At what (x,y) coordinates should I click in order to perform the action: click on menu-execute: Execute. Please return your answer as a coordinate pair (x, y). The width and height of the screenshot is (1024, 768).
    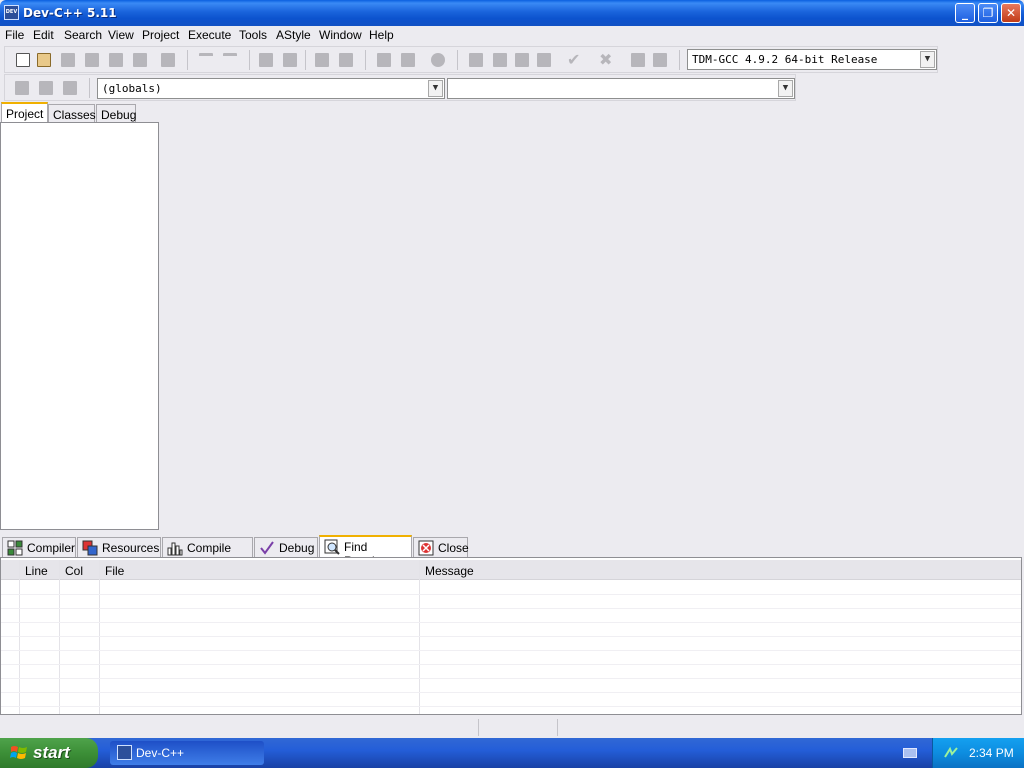
    Looking at the image, I should click on (209, 35).